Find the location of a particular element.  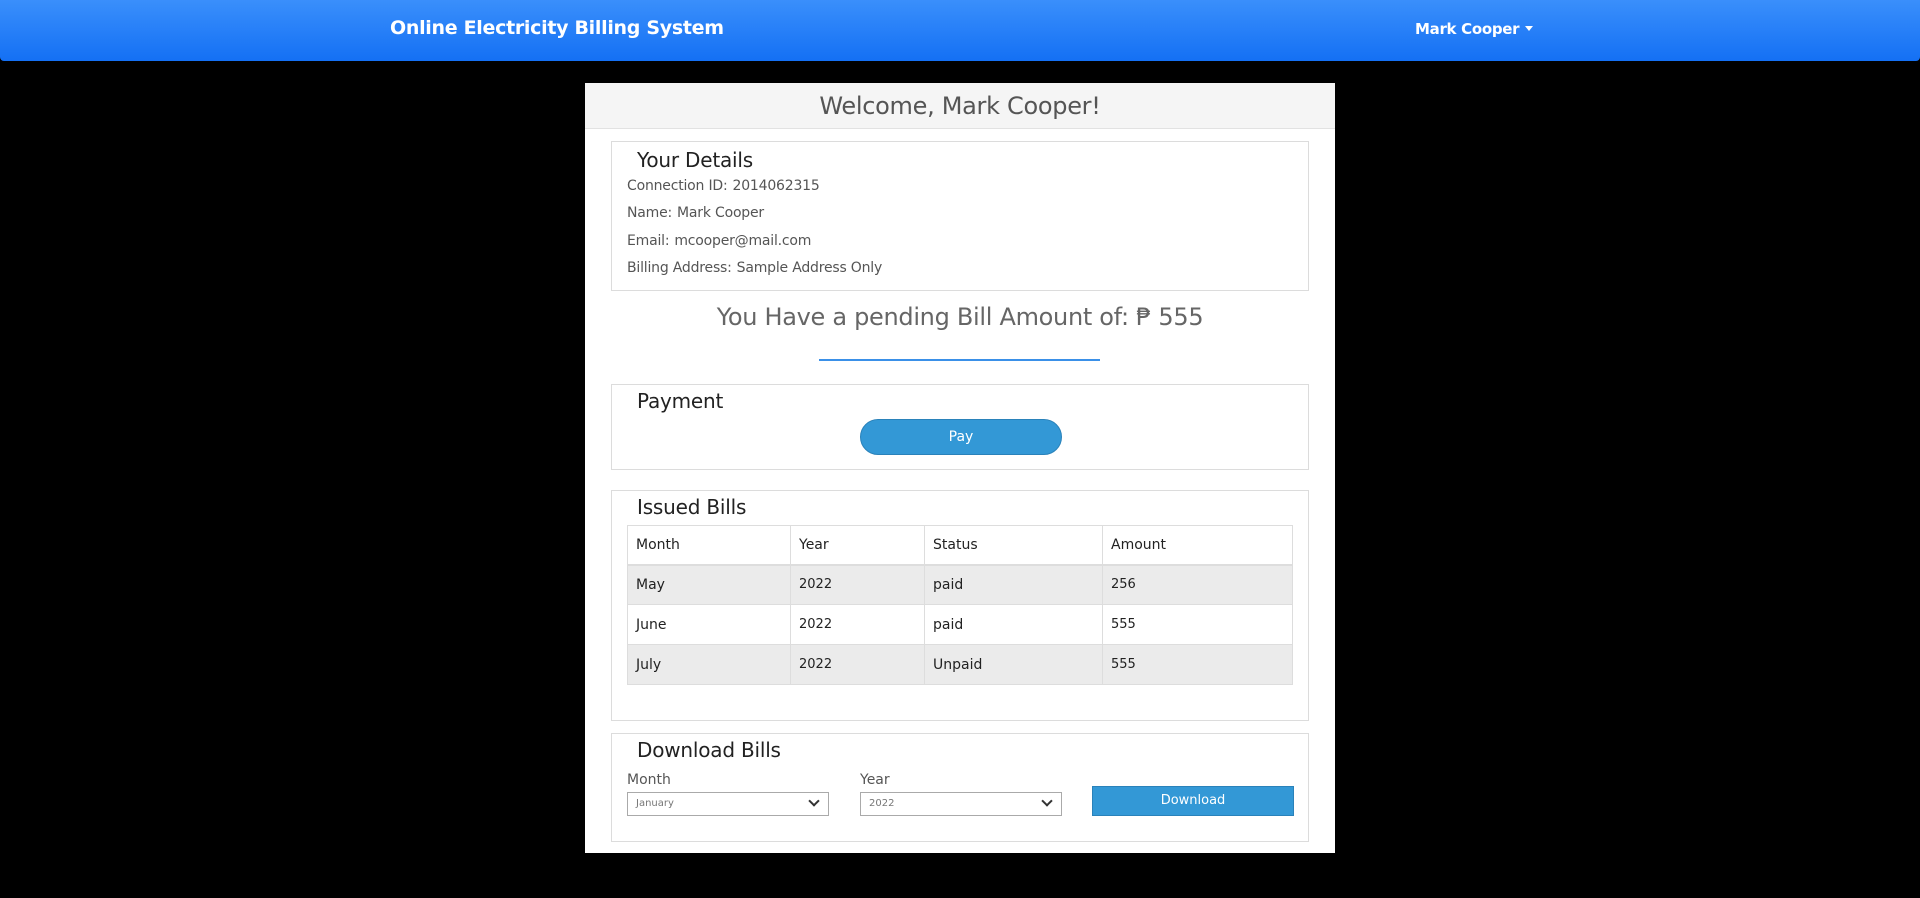

table-row: May 2022 paid 256 is located at coordinates (960, 584).